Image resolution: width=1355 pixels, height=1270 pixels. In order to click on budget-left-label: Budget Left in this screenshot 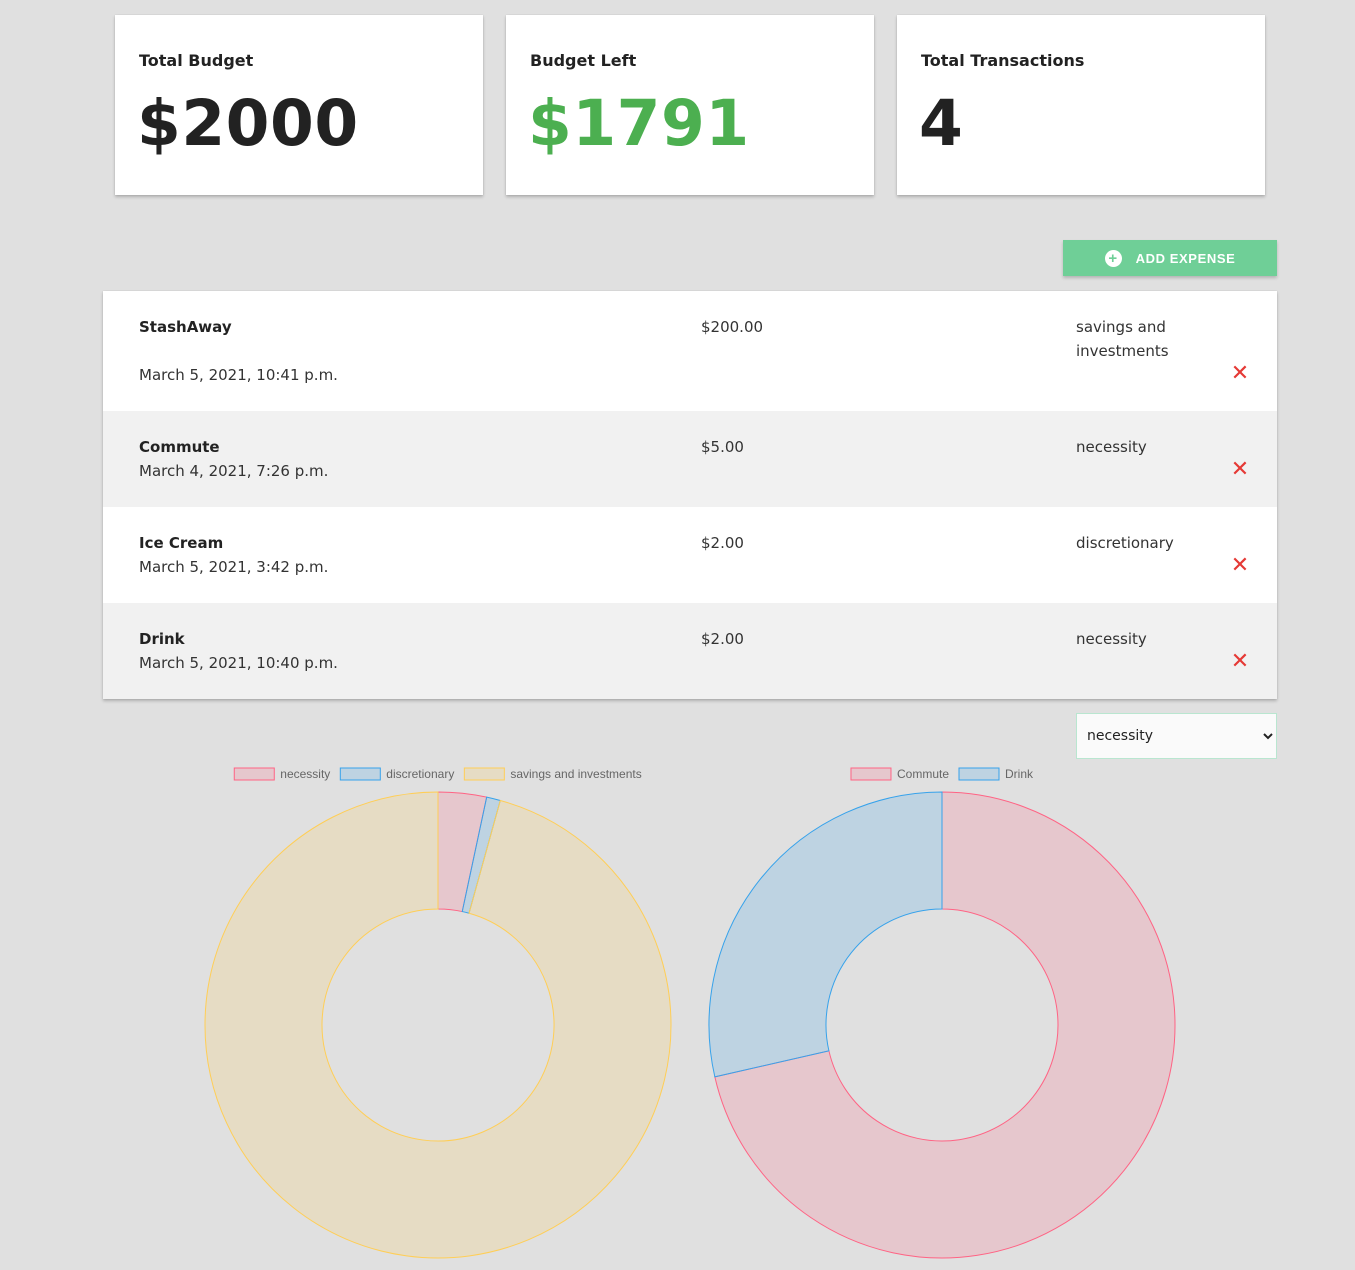, I will do `click(583, 60)`.